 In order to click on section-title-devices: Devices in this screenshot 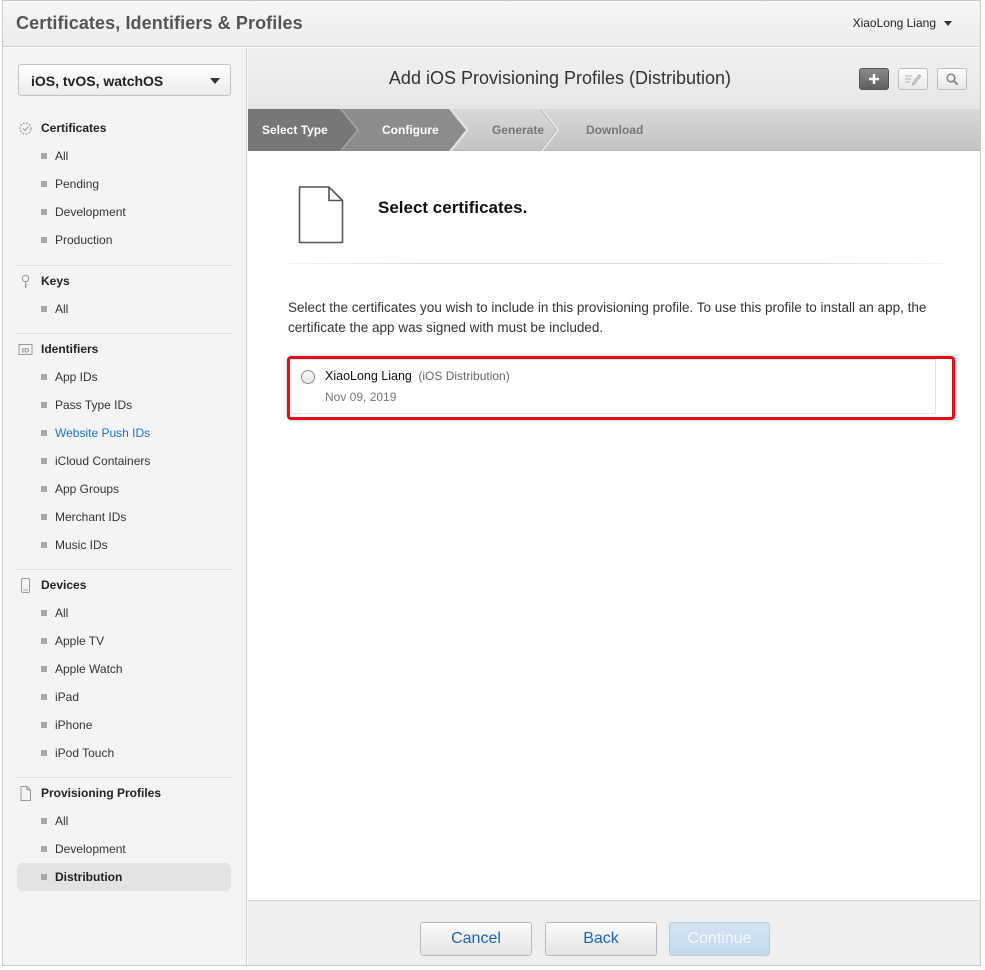, I will do `click(124, 585)`.